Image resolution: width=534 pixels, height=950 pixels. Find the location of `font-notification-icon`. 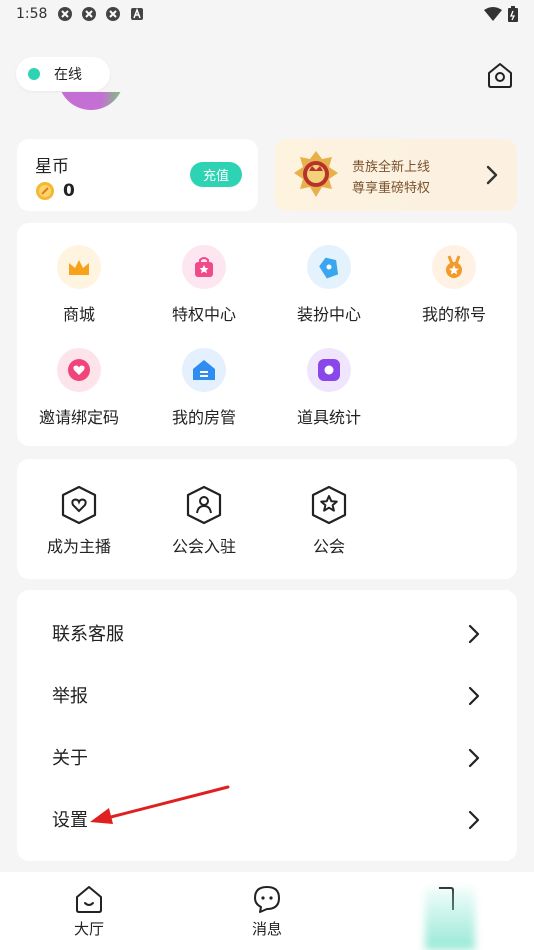

font-notification-icon is located at coordinates (137, 13).